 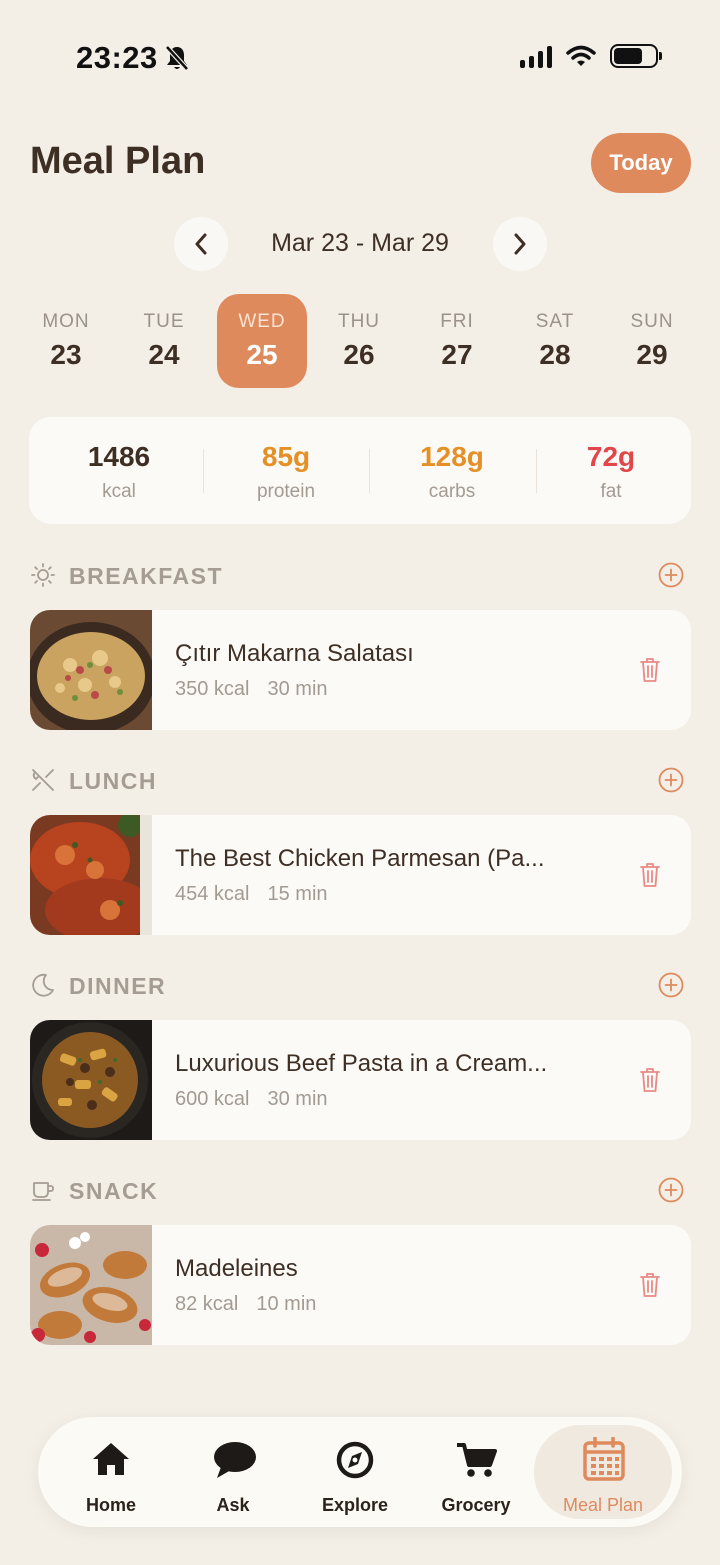 I want to click on tab-explore: Explore, so click(x=355, y=1472).